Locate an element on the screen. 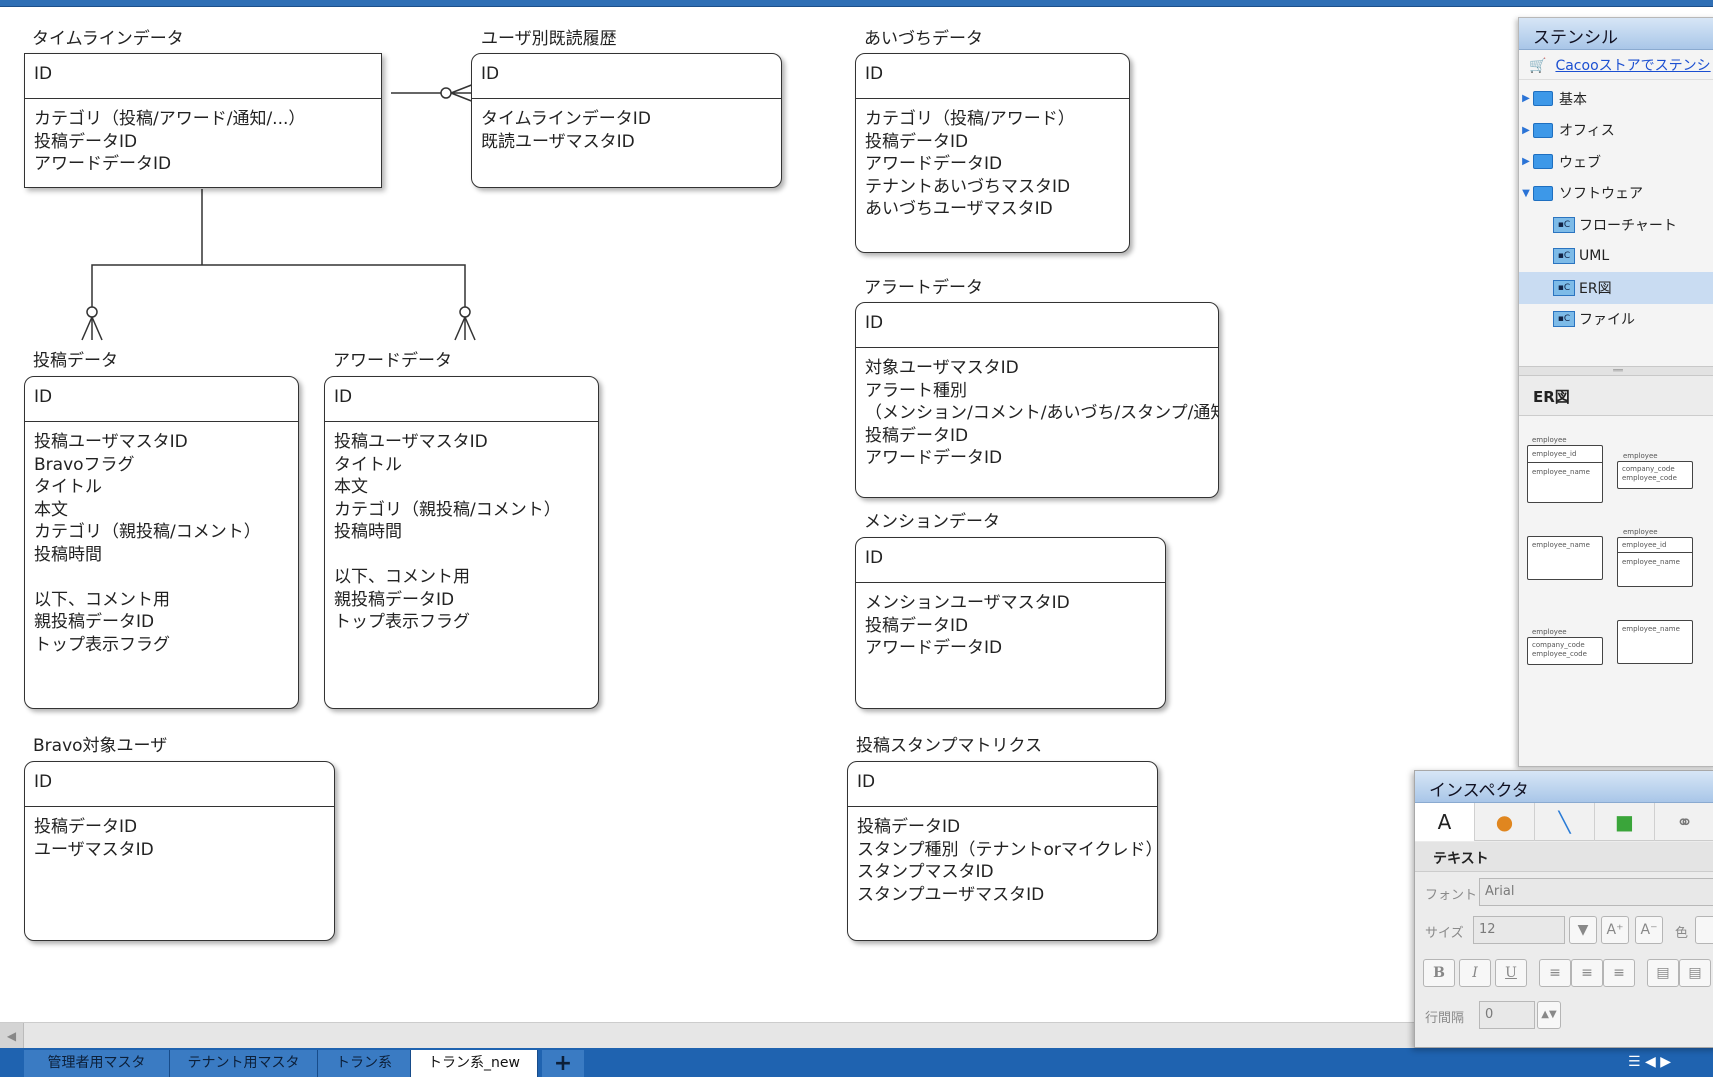  size-input: 12 is located at coordinates (1519, 930).